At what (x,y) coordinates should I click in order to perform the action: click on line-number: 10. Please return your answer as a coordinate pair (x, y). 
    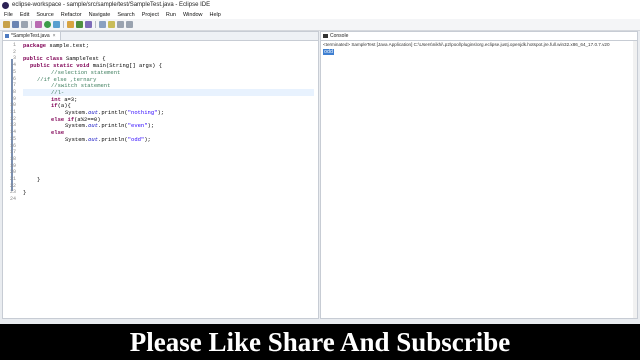
    Looking at the image, I should click on (12, 105).